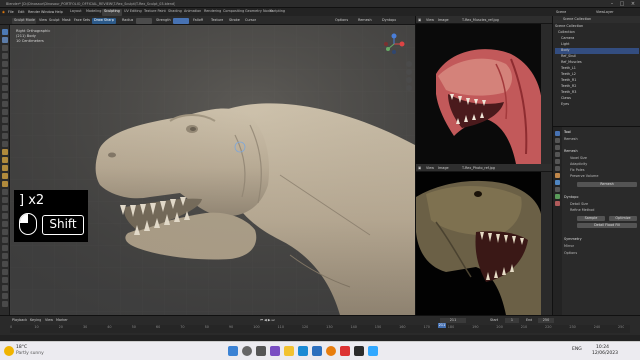 Image resolution: width=640 pixels, height=360 pixels. Describe the element at coordinates (163, 20) in the screenshot. I see `strength-field: Strength` at that location.